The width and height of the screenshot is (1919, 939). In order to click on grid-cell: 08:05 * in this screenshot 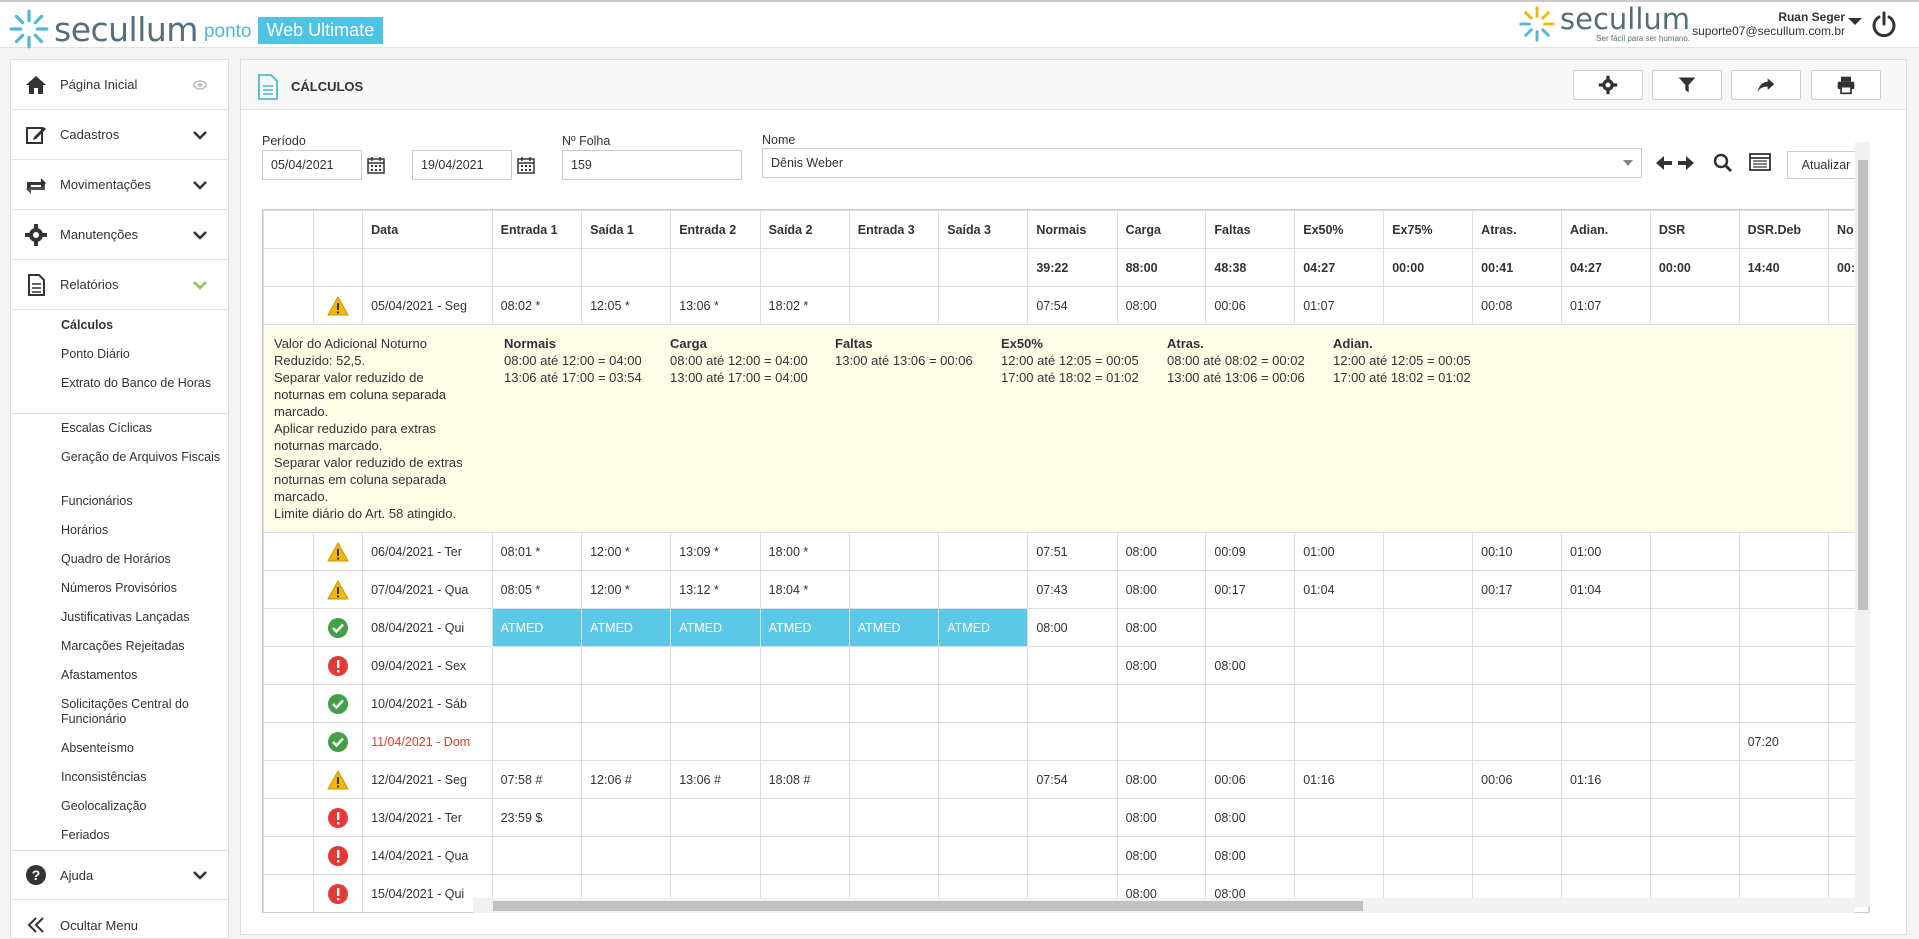, I will do `click(537, 589)`.